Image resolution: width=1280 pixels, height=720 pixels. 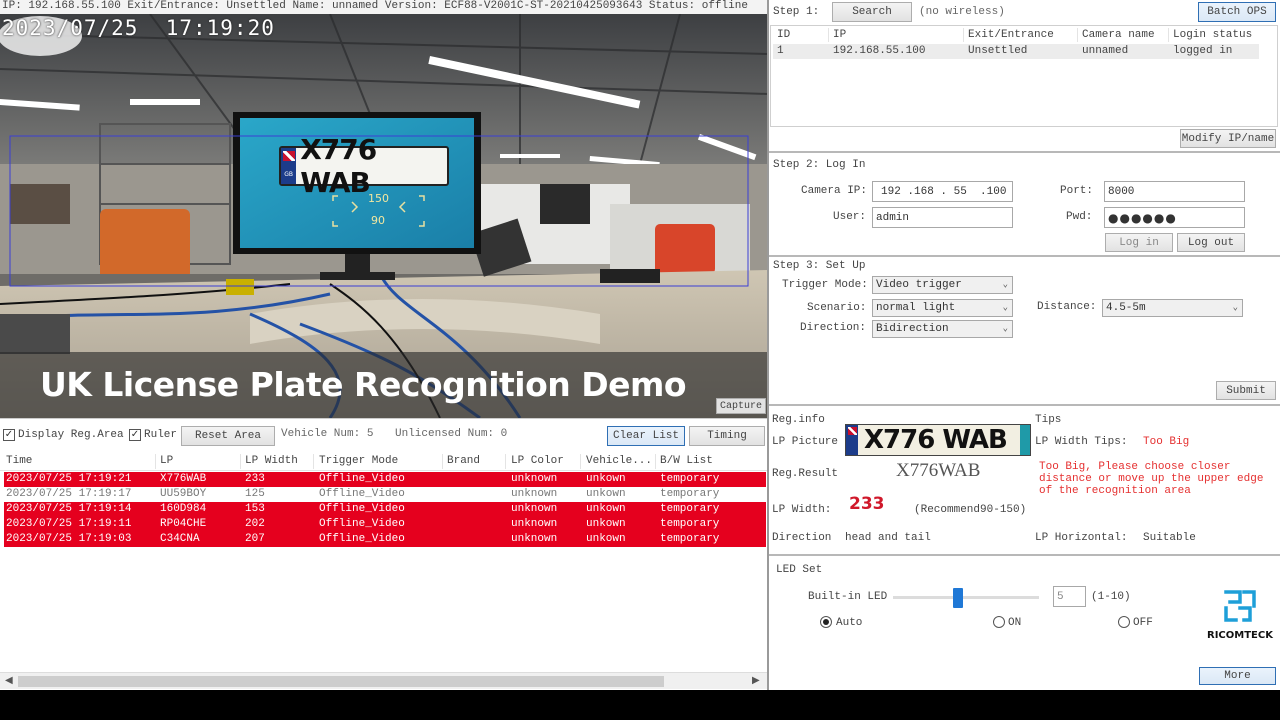 What do you see at coordinates (727, 436) in the screenshot?
I see `timing-button: Timing` at bounding box center [727, 436].